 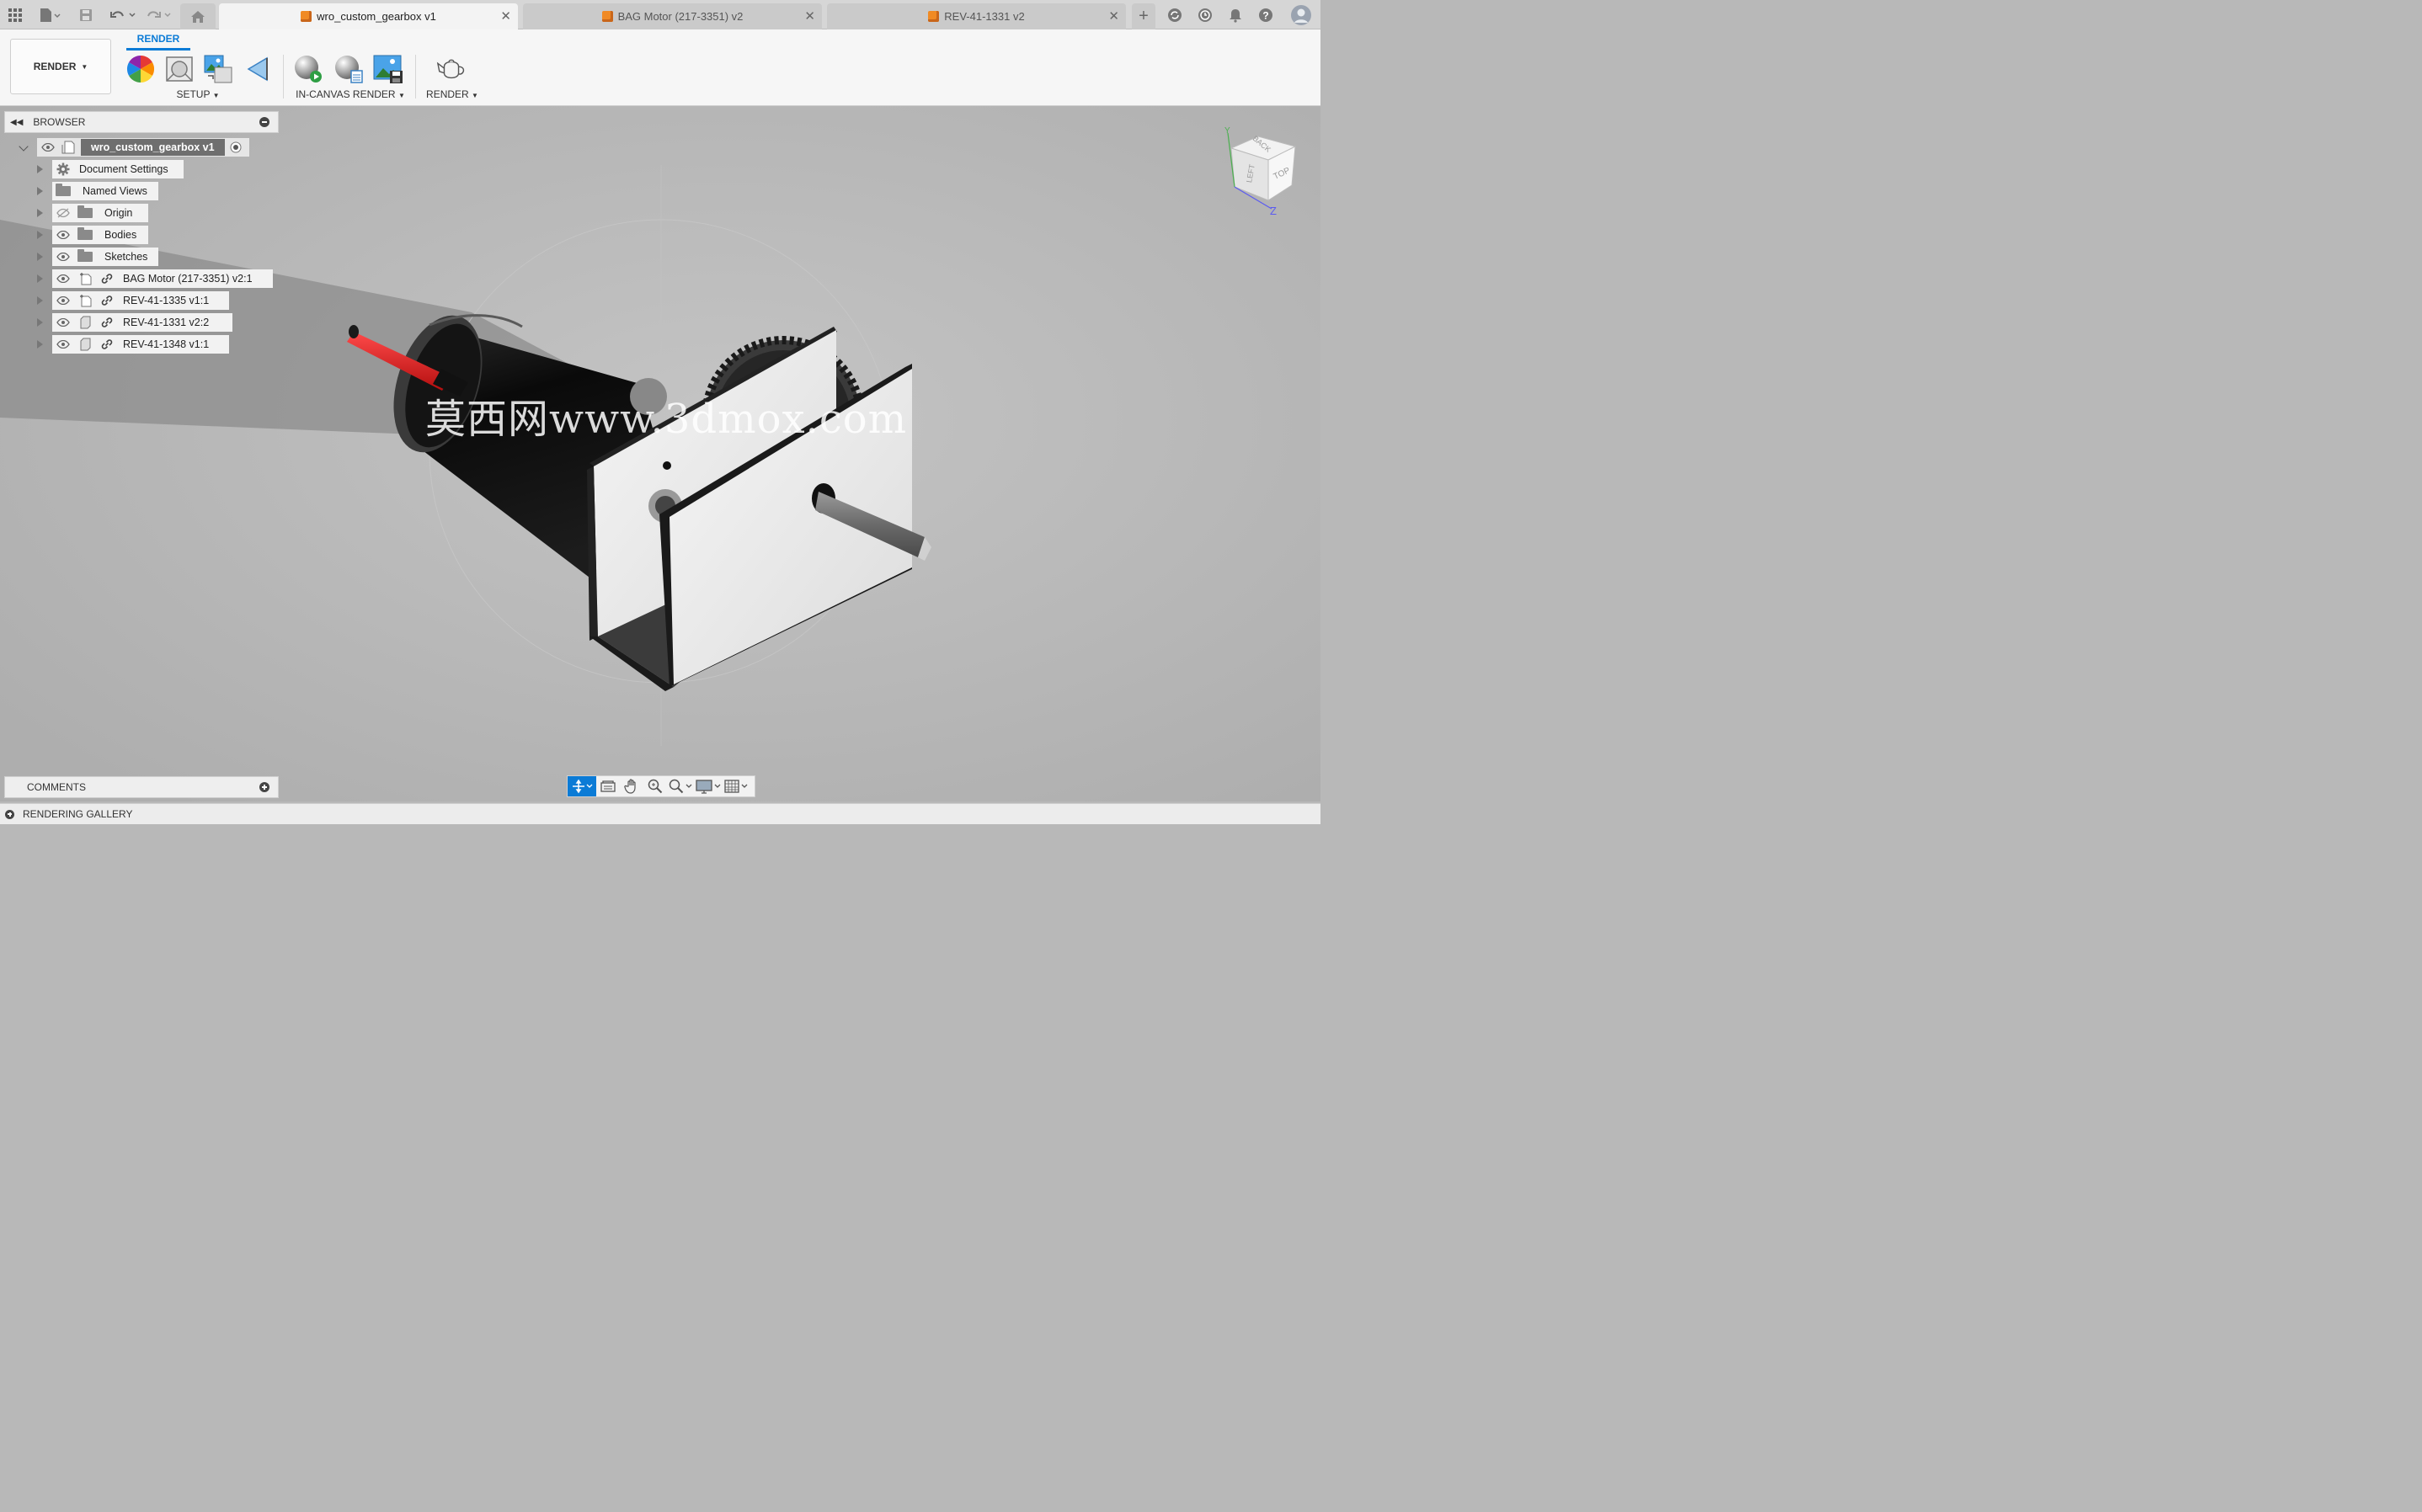 I want to click on decal-icon, so click(x=257, y=69).